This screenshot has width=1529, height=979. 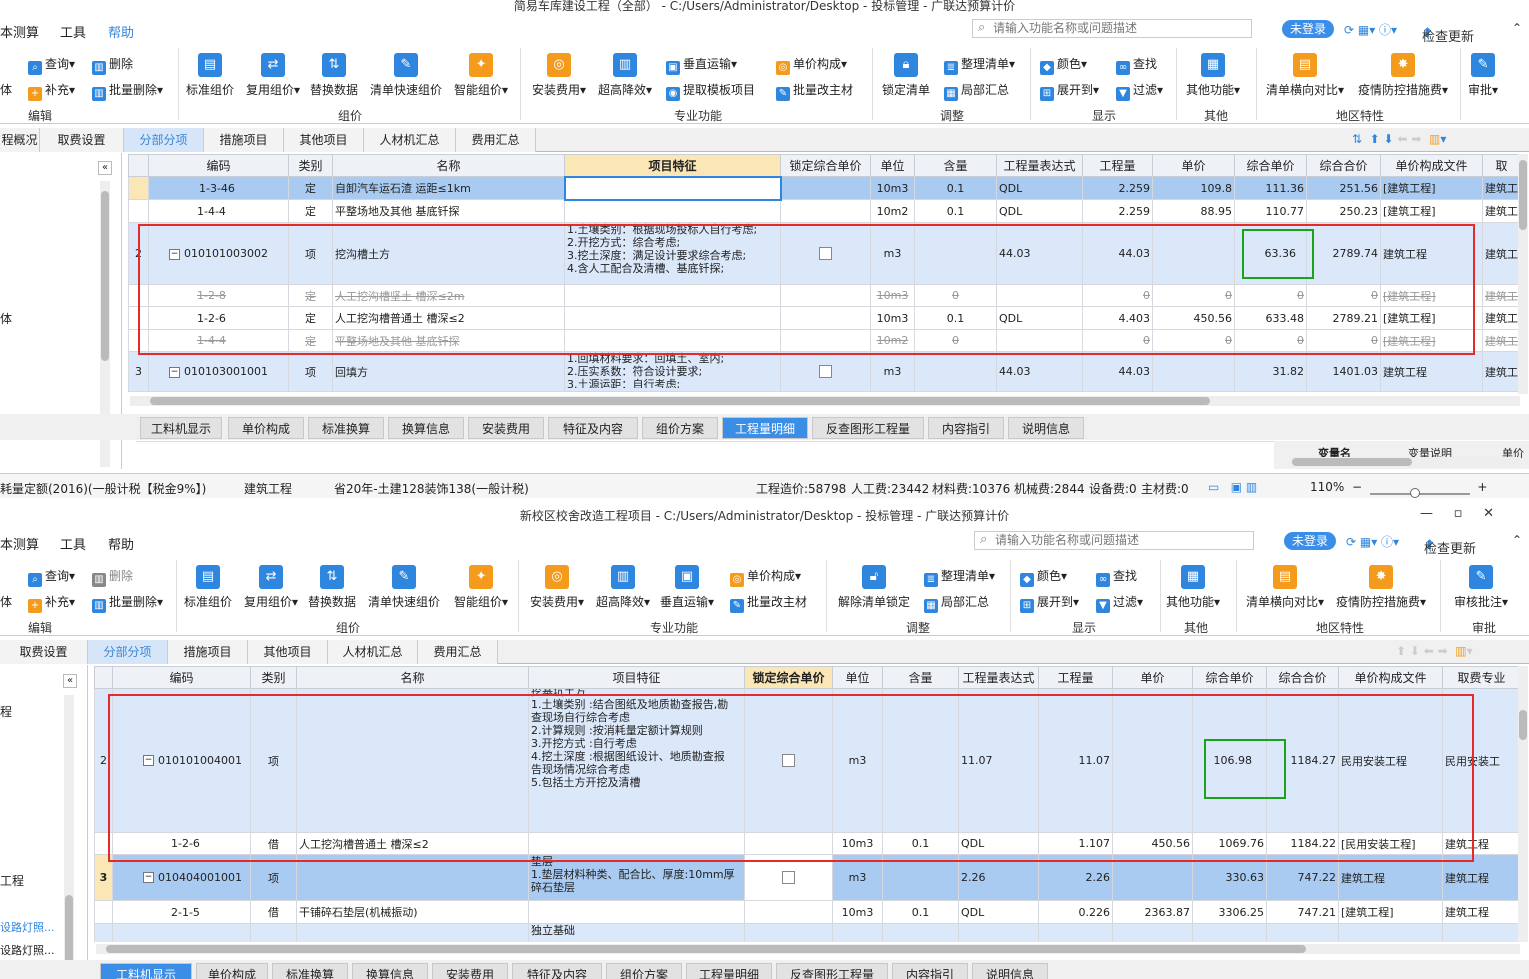 I want to click on review-annotation-button: ✎ 审核批注▾, so click(x=1481, y=587).